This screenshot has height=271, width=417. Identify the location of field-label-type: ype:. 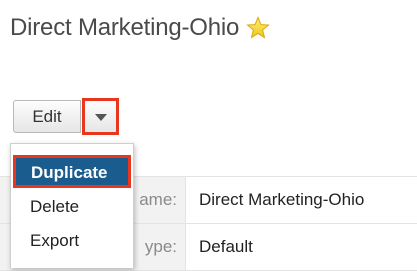
(160, 246).